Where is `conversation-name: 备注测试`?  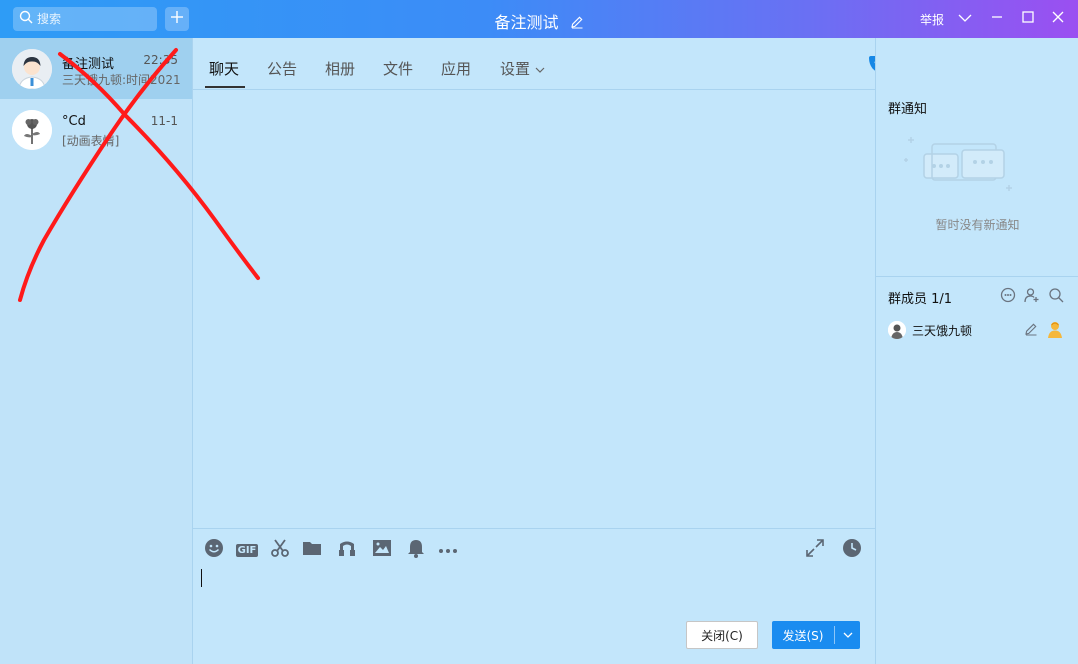 conversation-name: 备注测试 is located at coordinates (88, 64).